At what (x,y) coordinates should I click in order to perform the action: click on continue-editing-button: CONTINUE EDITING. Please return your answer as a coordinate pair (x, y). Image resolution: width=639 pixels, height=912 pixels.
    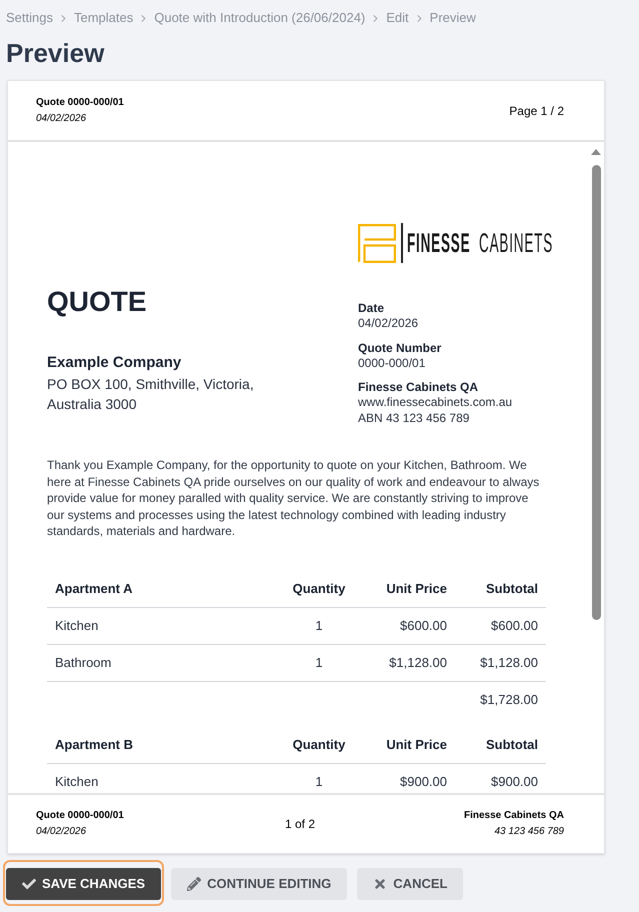
    Looking at the image, I should click on (259, 884).